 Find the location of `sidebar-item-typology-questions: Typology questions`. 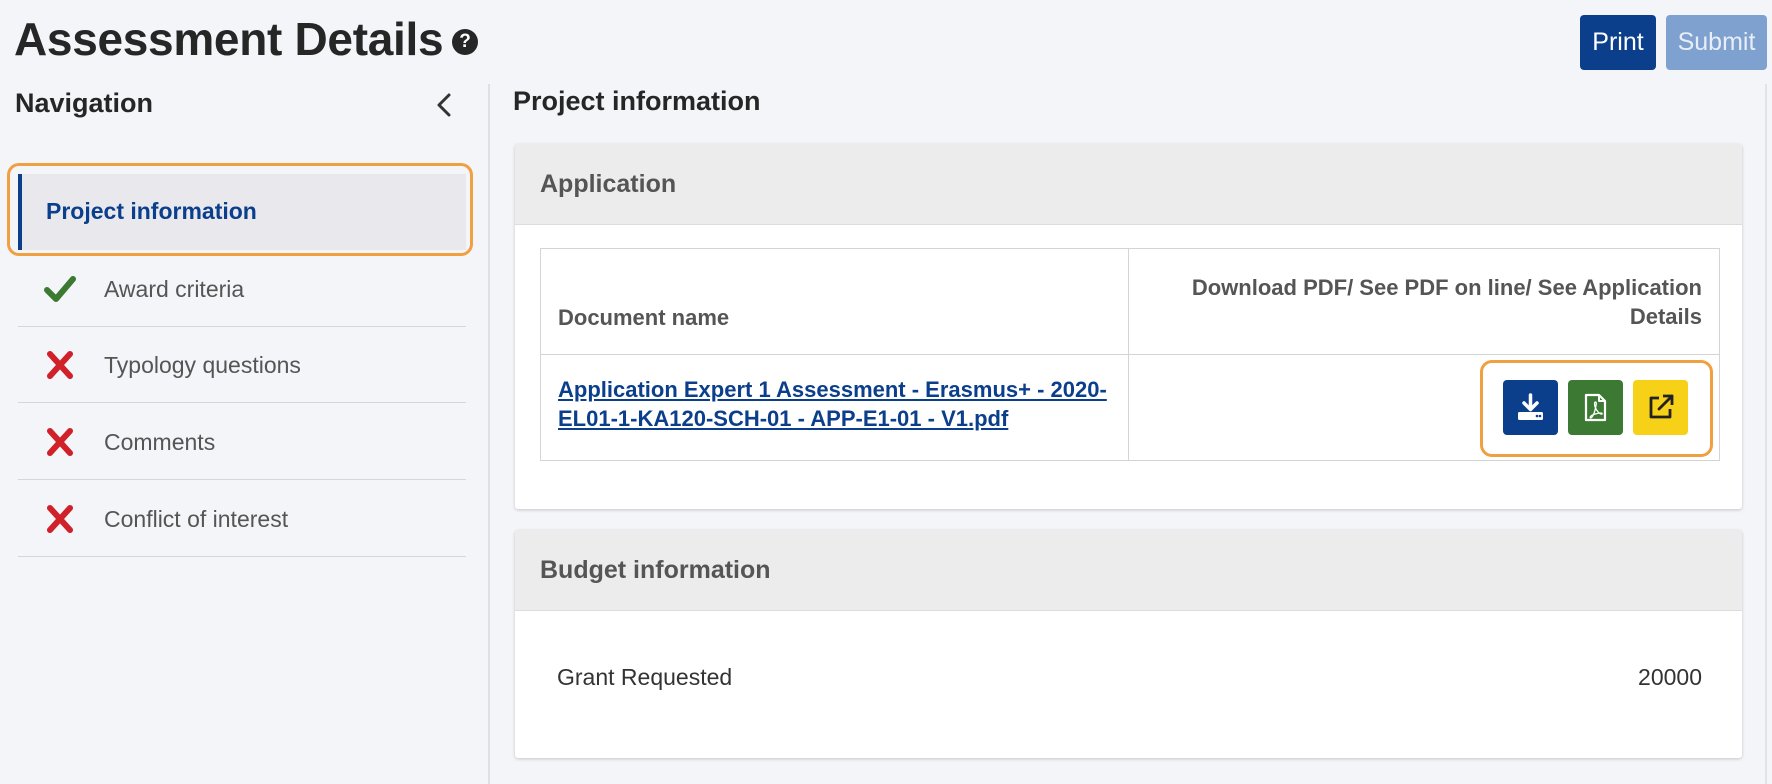

sidebar-item-typology-questions: Typology questions is located at coordinates (242, 365).